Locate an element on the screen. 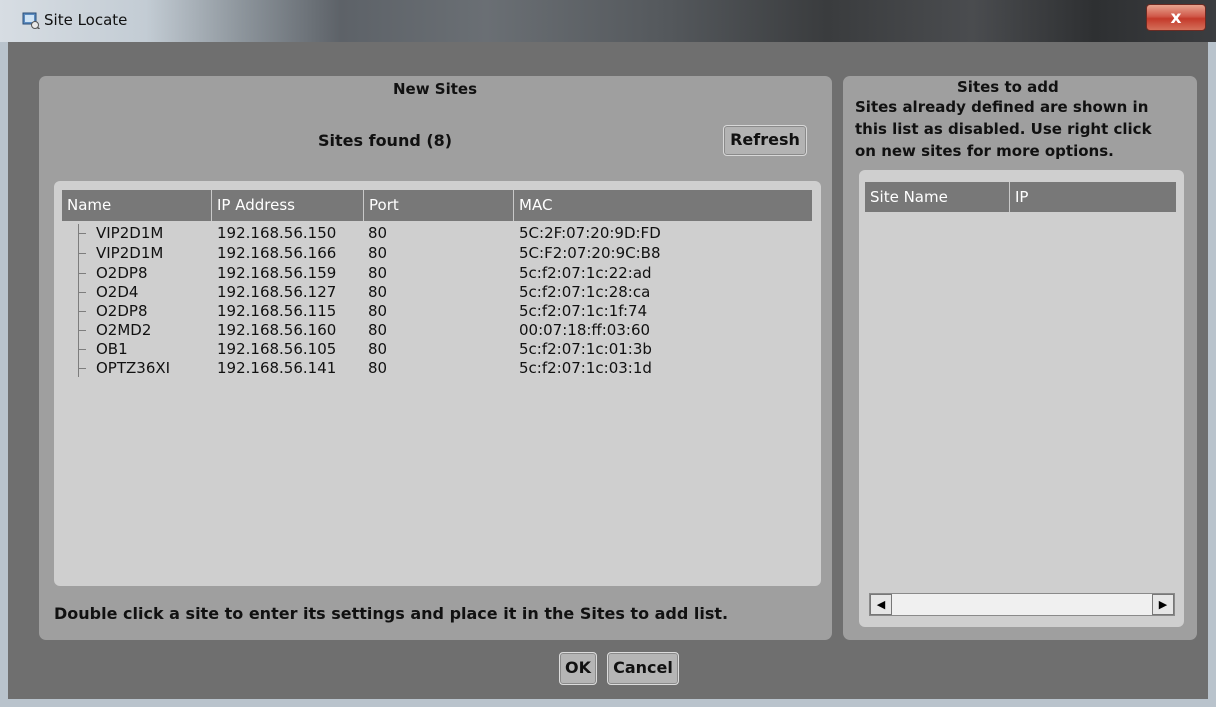 The height and width of the screenshot is (707, 1216). site-ip: 192.168.56.141 is located at coordinates (277, 368).